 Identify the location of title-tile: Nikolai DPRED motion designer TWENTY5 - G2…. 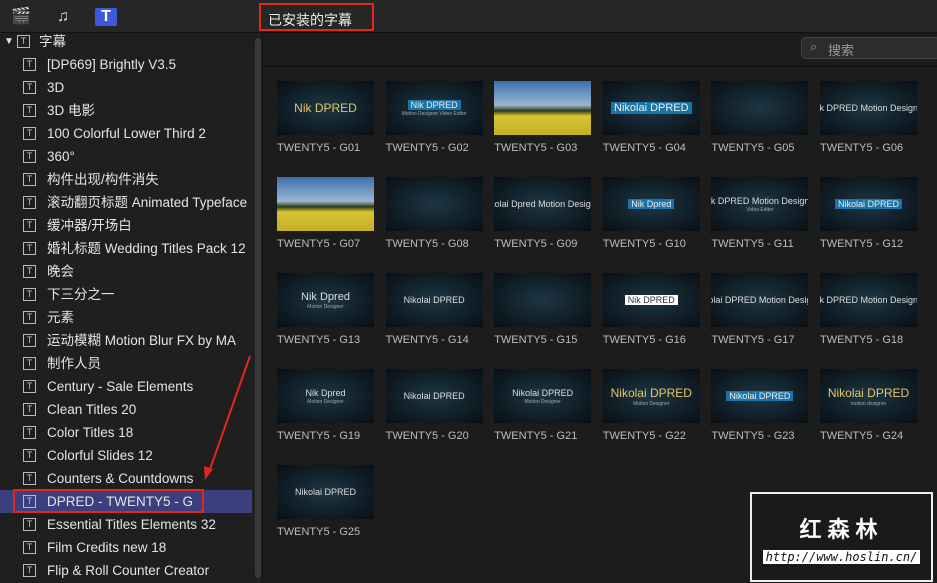
(870, 405).